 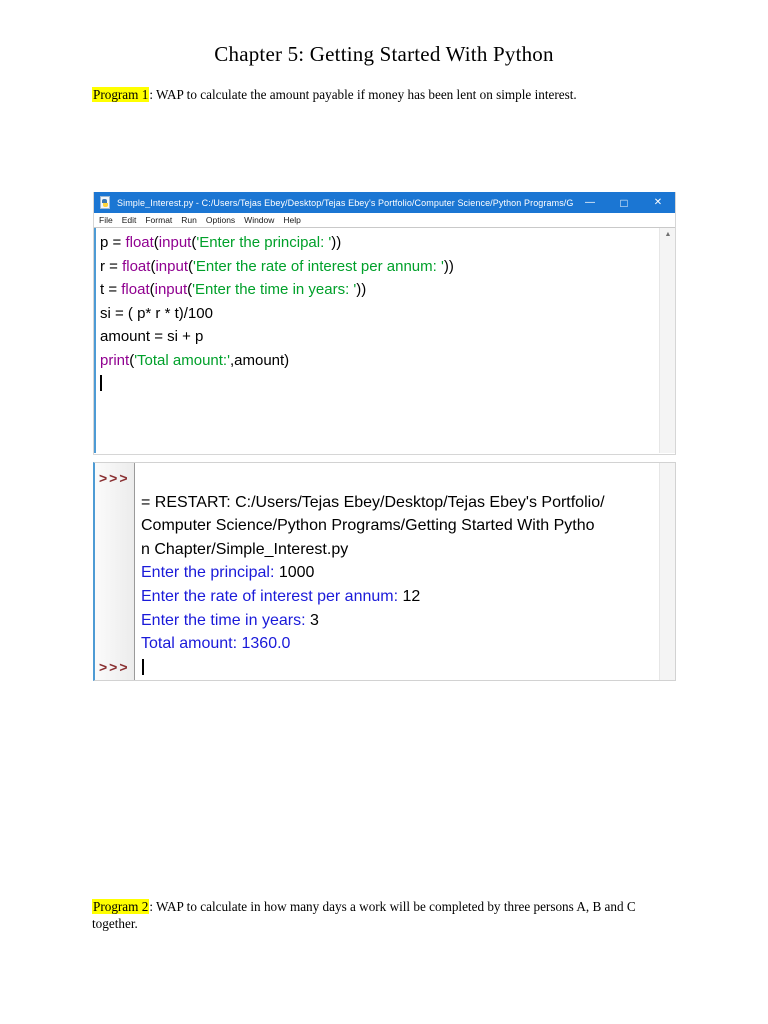 I want to click on minimize-button: —, so click(x=590, y=202).